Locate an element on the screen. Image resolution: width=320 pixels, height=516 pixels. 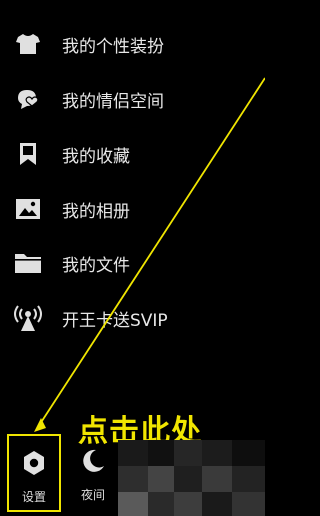
menu-item-label: 我的个性装扮 is located at coordinates (113, 46).